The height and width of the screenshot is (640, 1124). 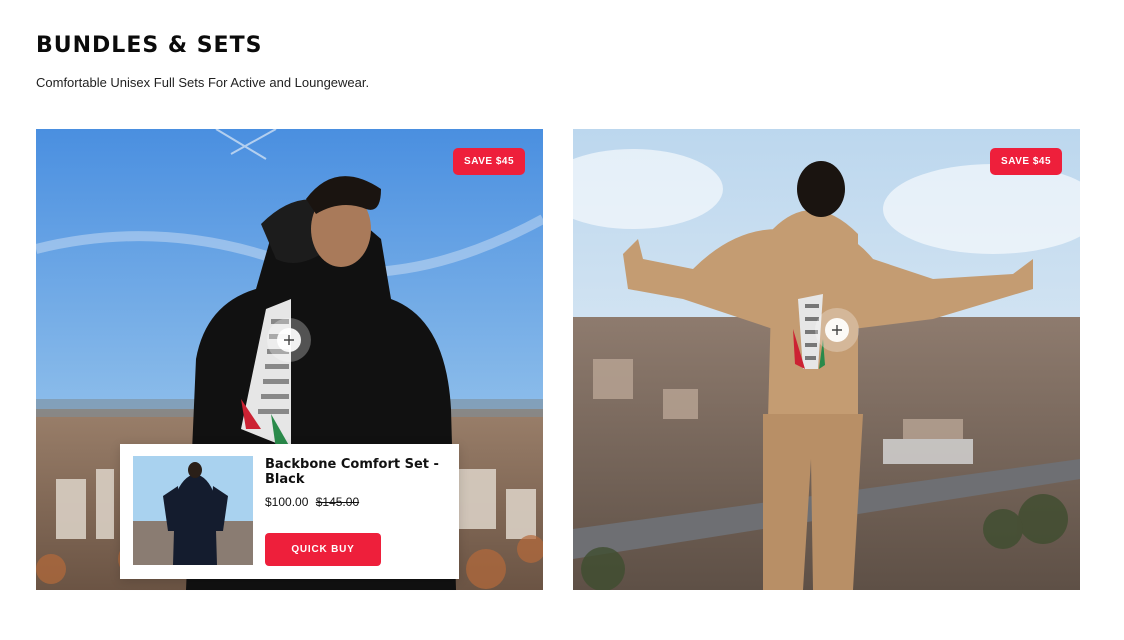 I want to click on section-title: BUNDLES & SETS, so click(x=149, y=45).